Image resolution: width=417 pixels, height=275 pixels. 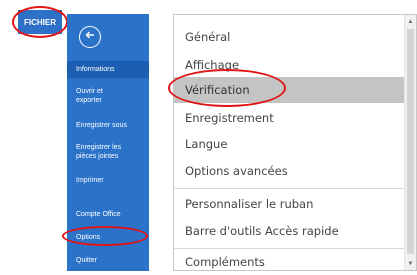 I want to click on sidebar-item-enregistrer-pieces-jointes: Enregistrer les pièces jointes, so click(x=102, y=152).